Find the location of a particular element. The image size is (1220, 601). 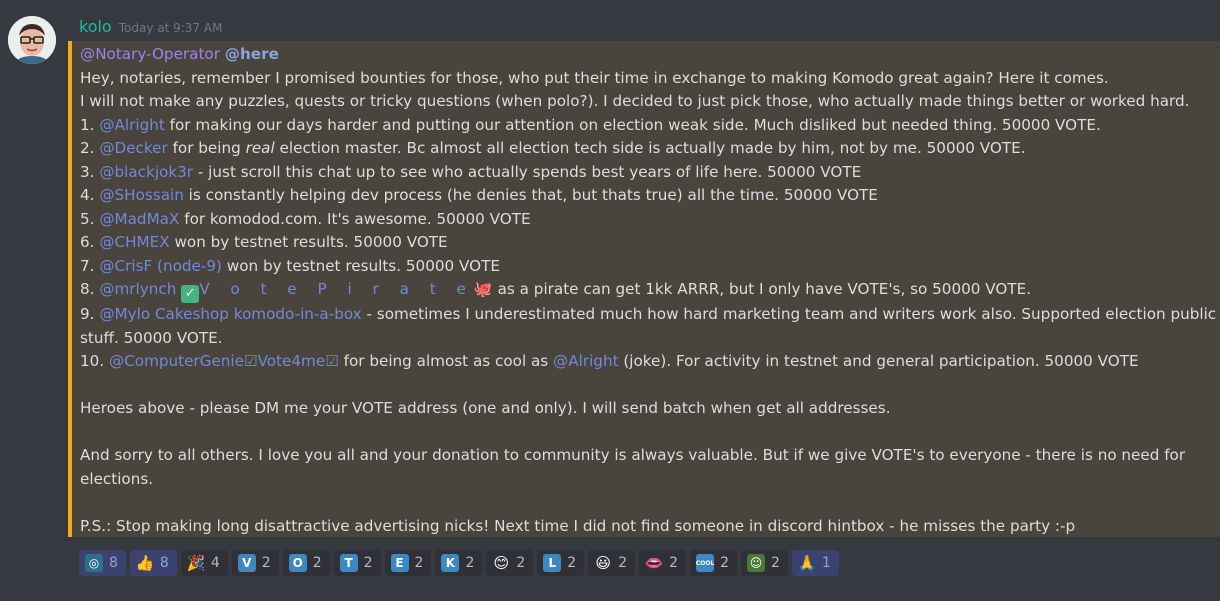

party-popper-icon: 🎉 is located at coordinates (196, 563).